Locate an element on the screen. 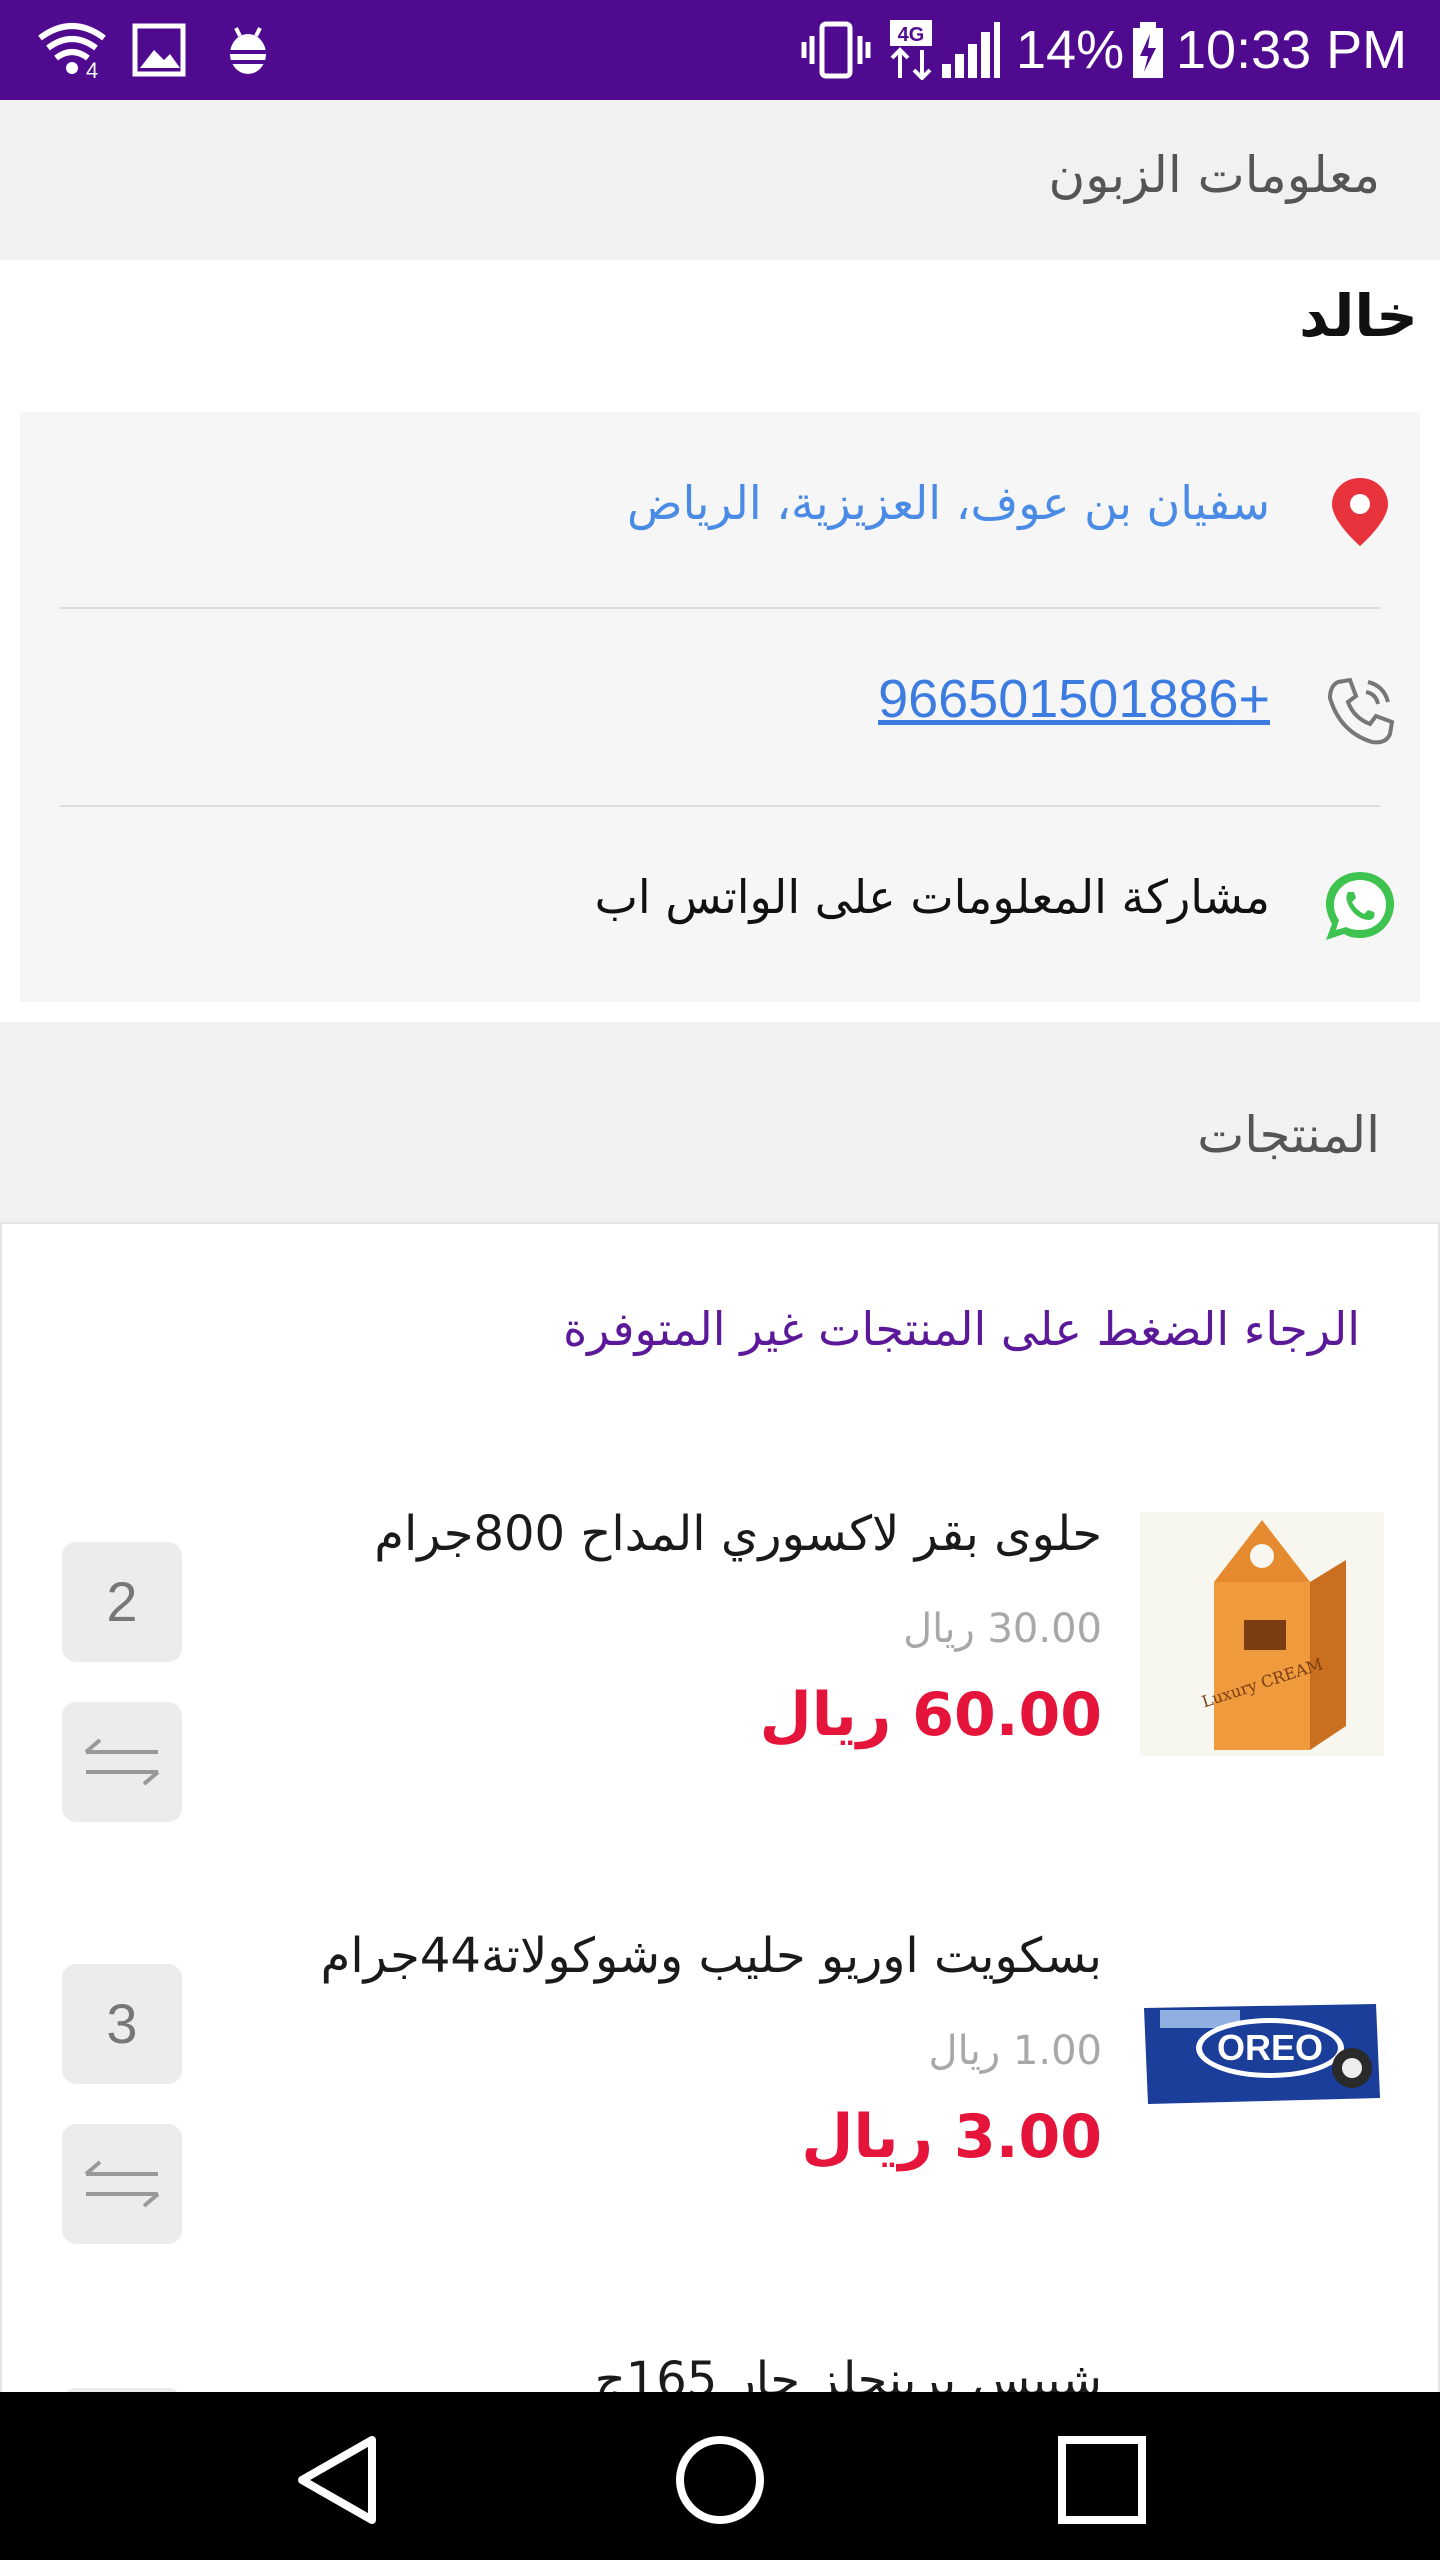 The height and width of the screenshot is (2560, 1440). clock: 10:33 PM is located at coordinates (1292, 50).